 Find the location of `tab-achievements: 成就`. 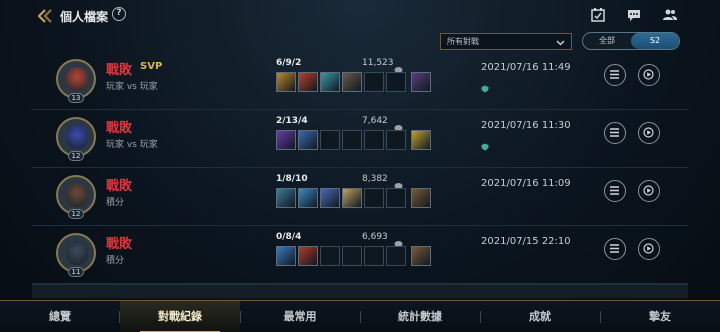

tab-achievements: 成就 is located at coordinates (540, 316).